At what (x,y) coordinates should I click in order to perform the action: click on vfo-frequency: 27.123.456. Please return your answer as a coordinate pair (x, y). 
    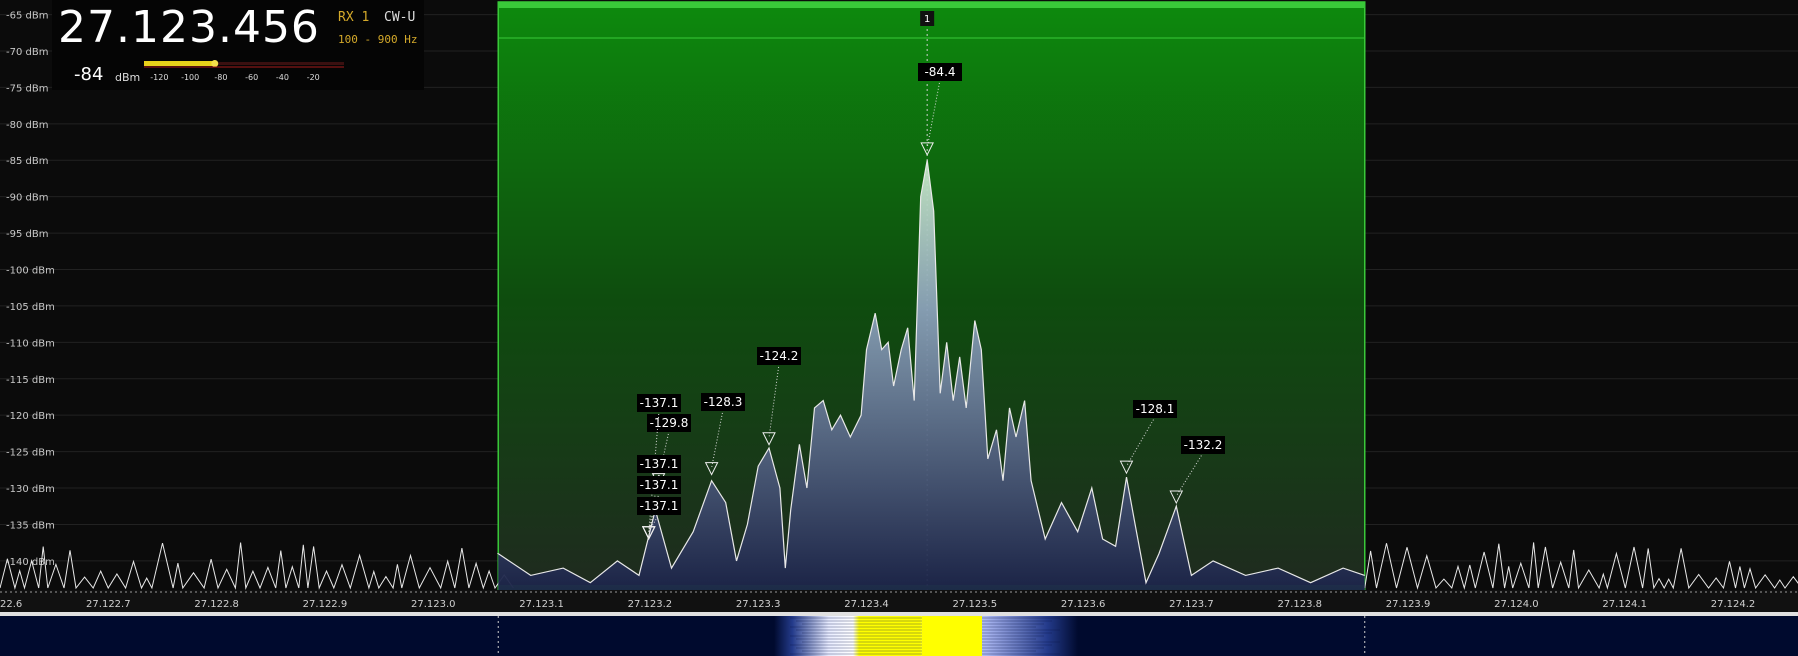
    Looking at the image, I should click on (189, 27).